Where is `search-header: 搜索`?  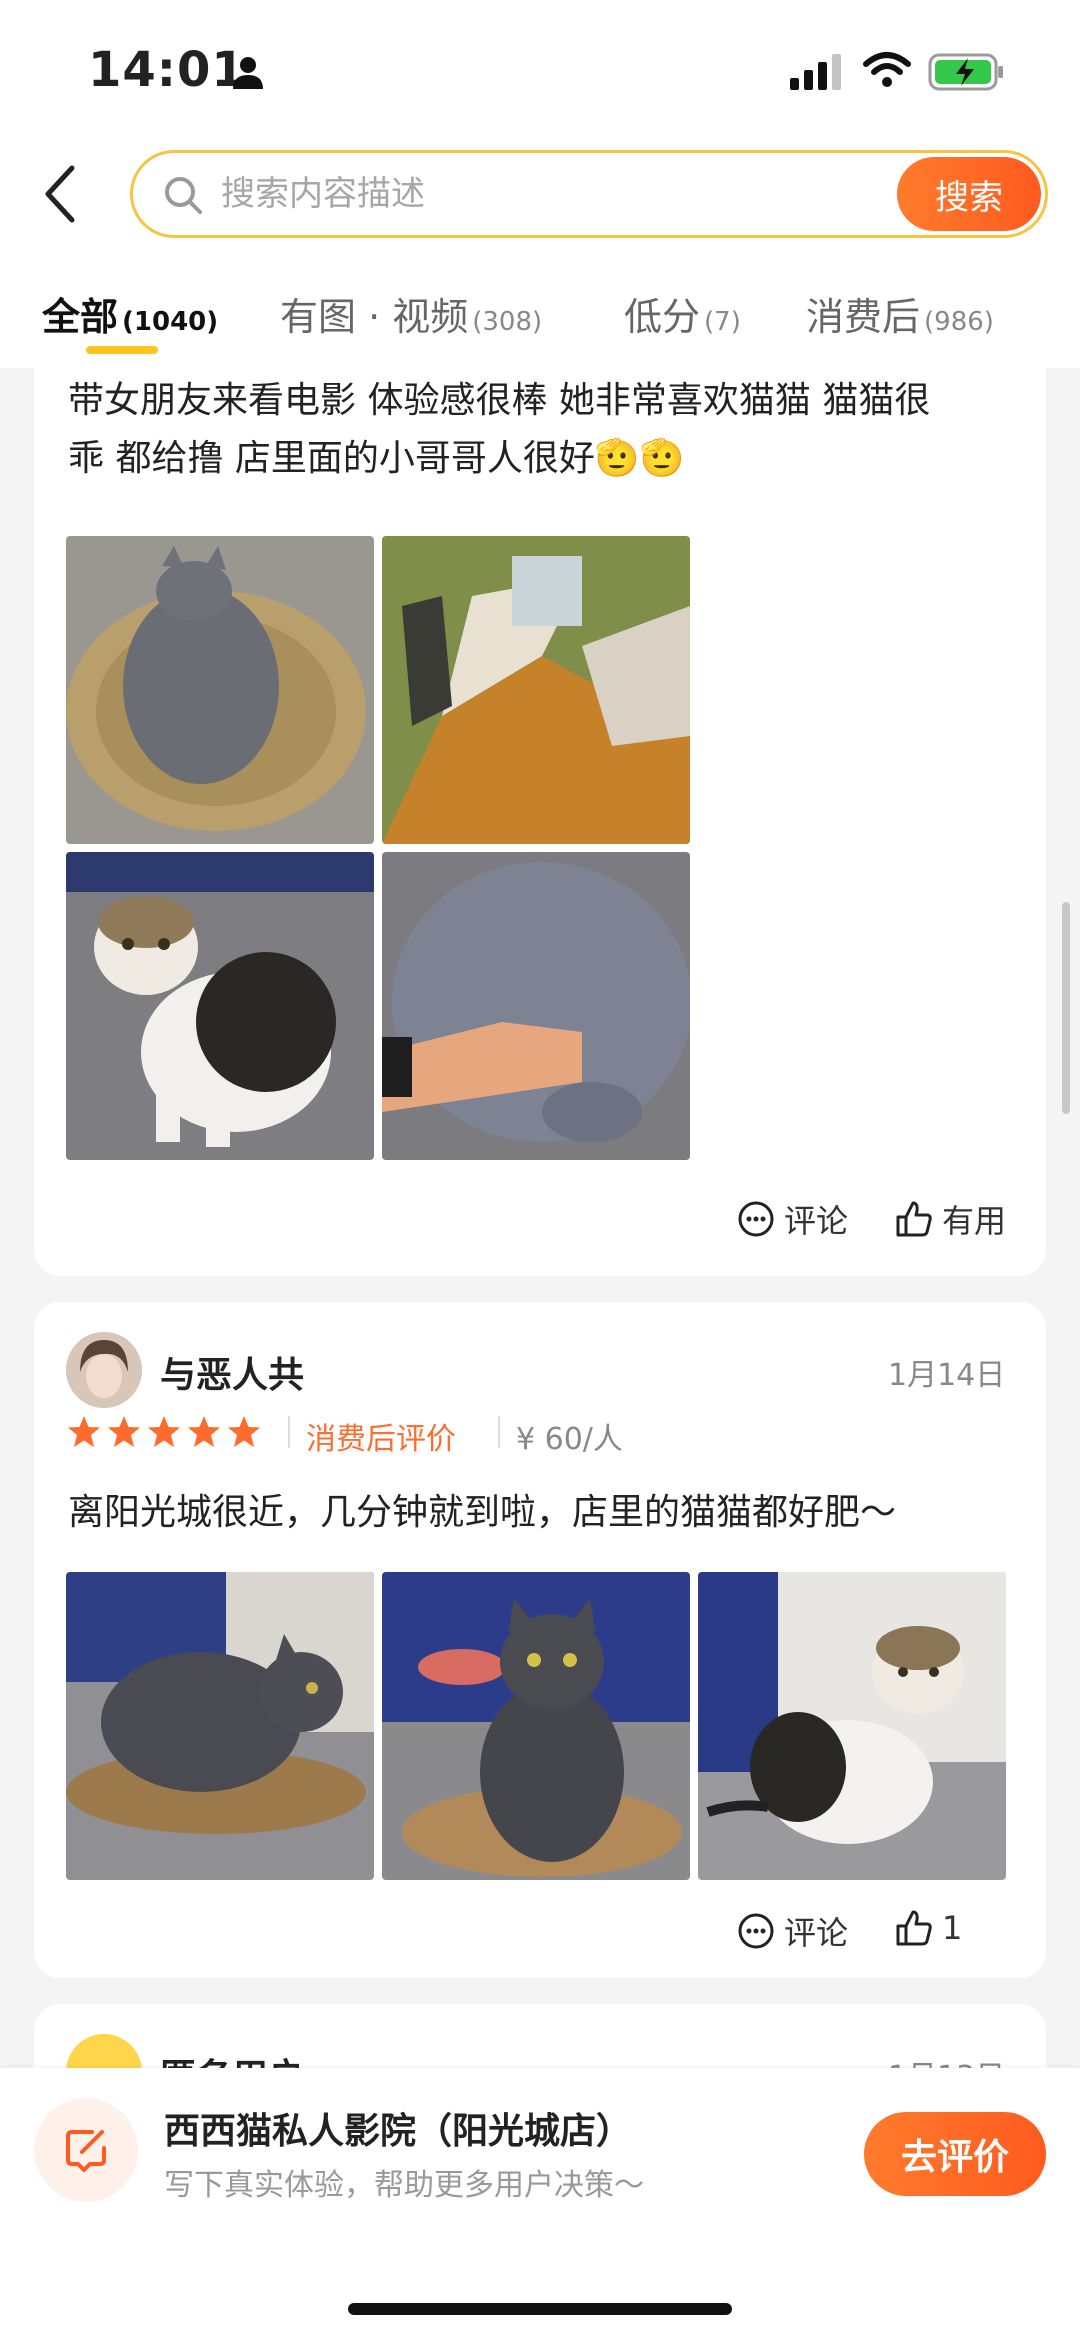 search-header: 搜索 is located at coordinates (540, 195).